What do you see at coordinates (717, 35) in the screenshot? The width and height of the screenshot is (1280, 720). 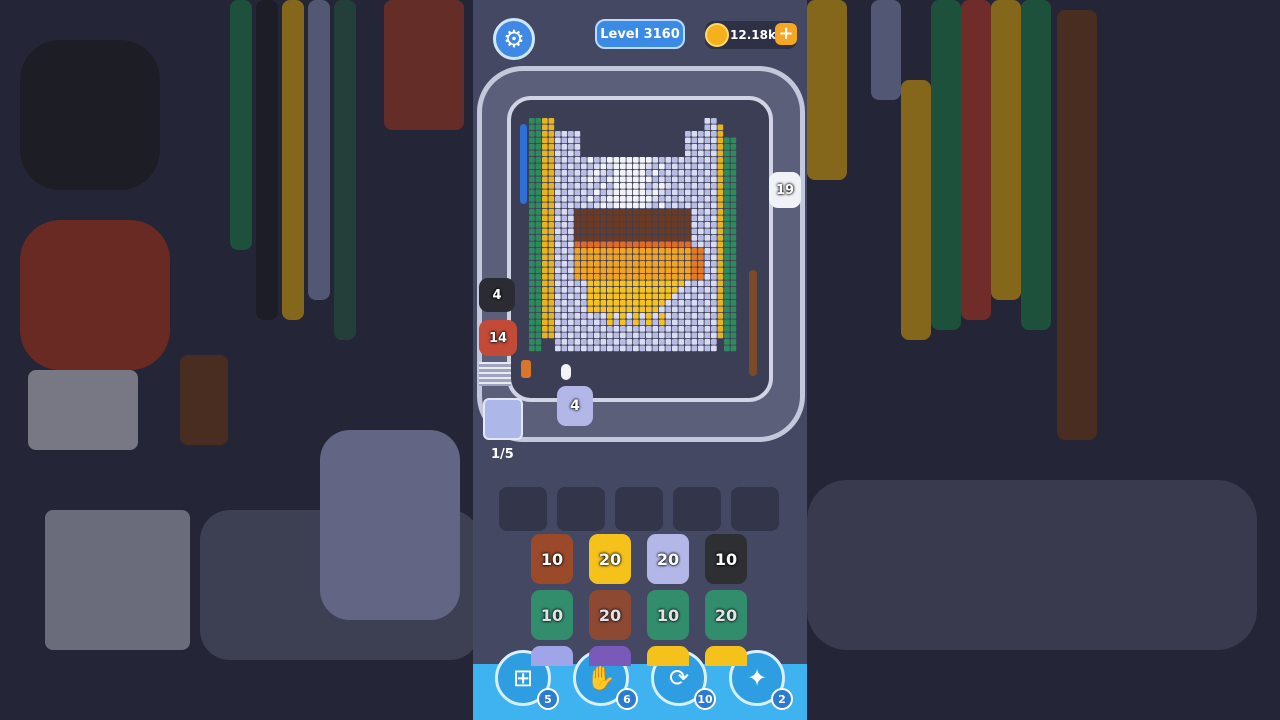 I see `coin-icon` at bounding box center [717, 35].